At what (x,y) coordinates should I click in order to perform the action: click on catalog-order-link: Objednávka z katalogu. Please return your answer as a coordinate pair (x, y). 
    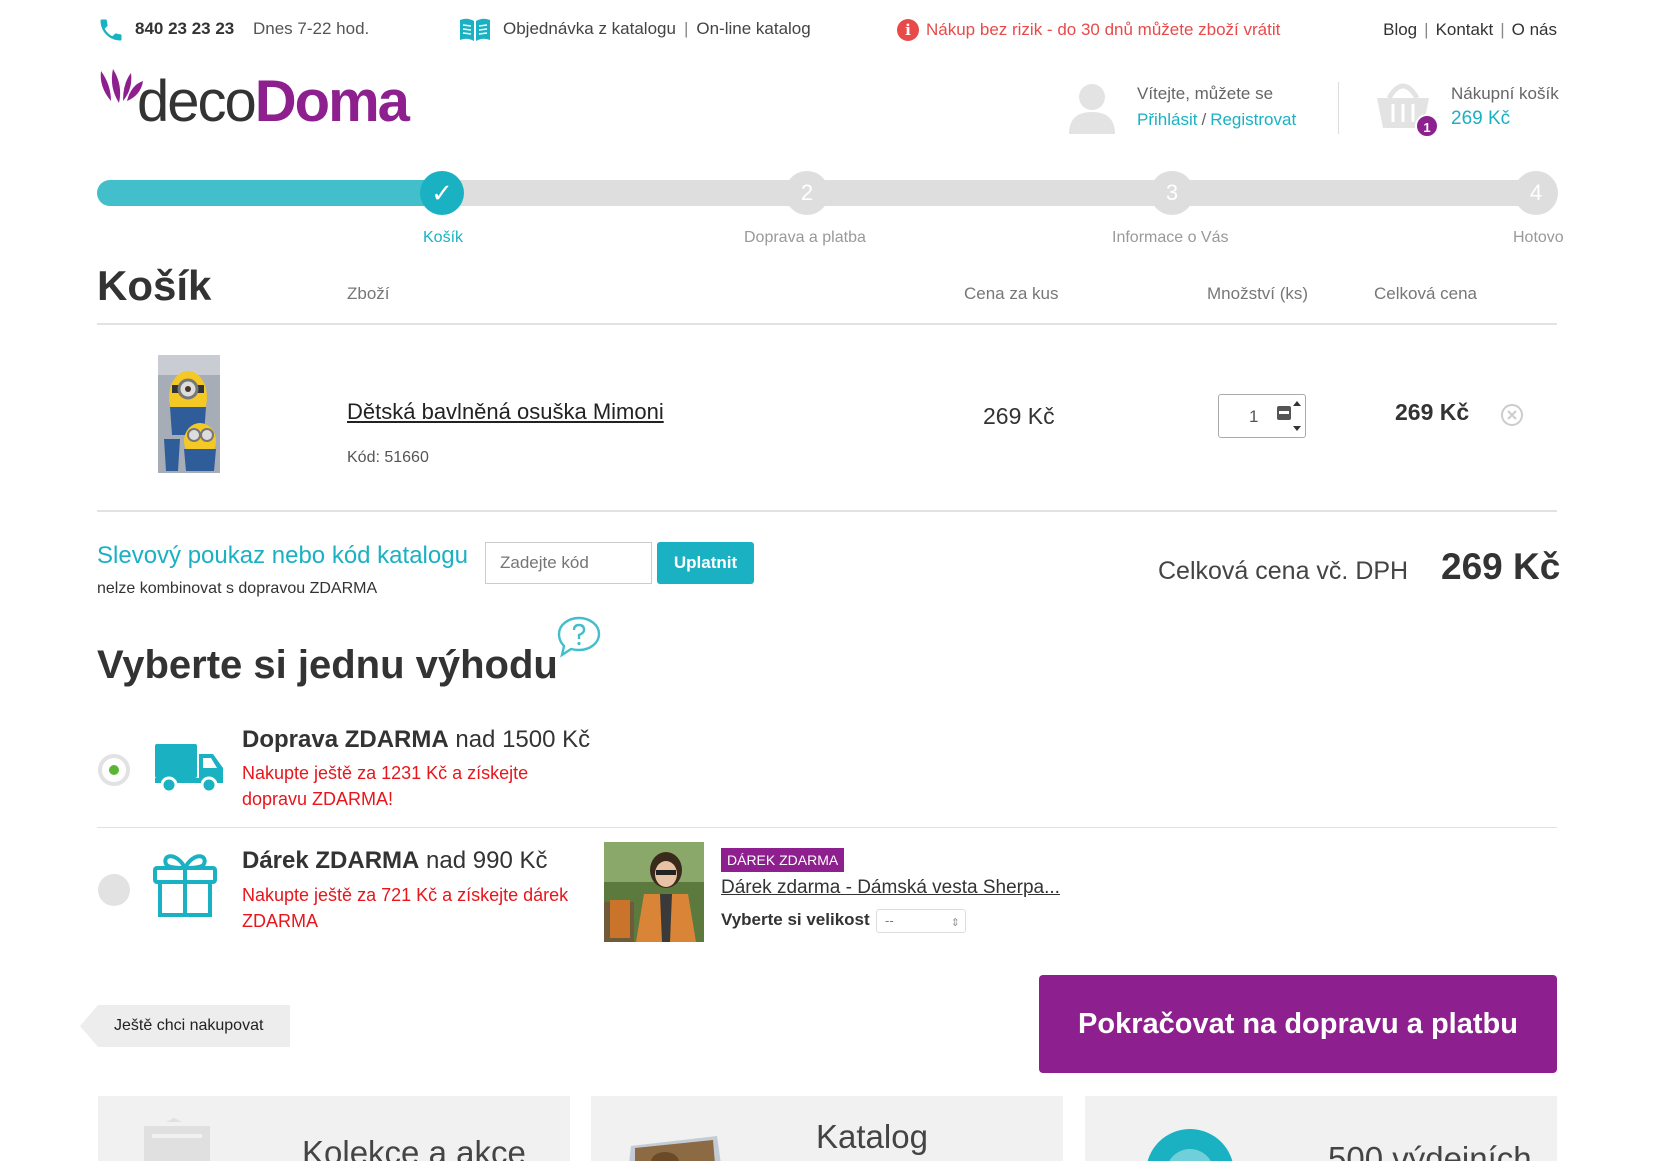
    Looking at the image, I should click on (589, 28).